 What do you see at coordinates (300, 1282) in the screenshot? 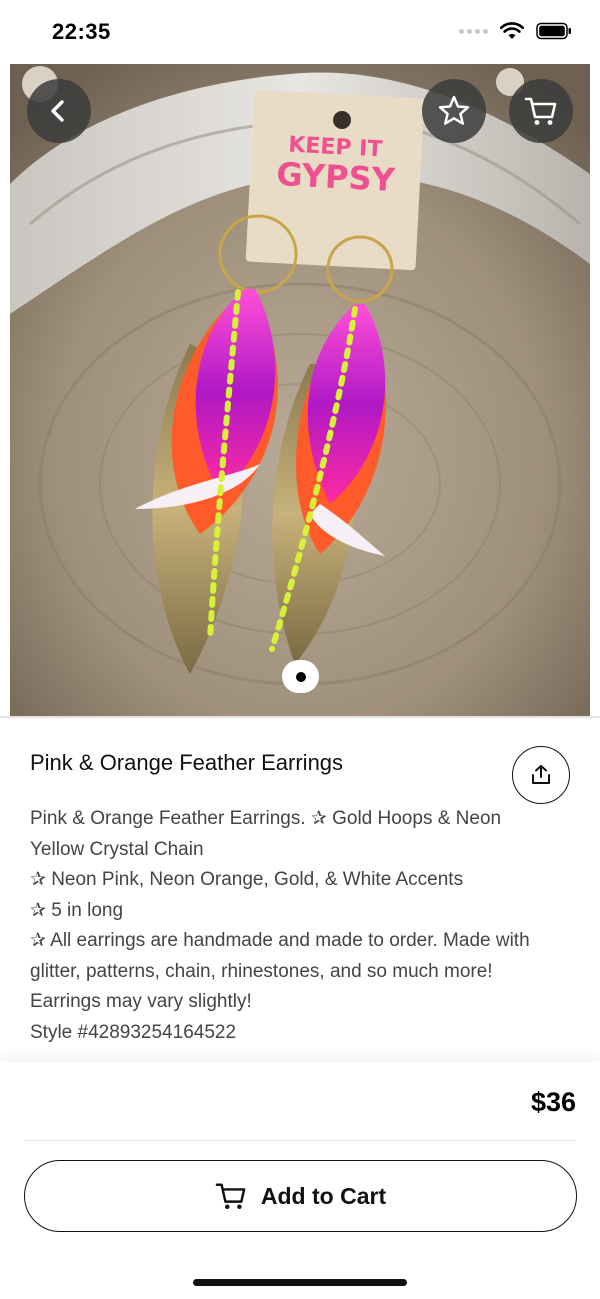
I see `home-indicator` at bounding box center [300, 1282].